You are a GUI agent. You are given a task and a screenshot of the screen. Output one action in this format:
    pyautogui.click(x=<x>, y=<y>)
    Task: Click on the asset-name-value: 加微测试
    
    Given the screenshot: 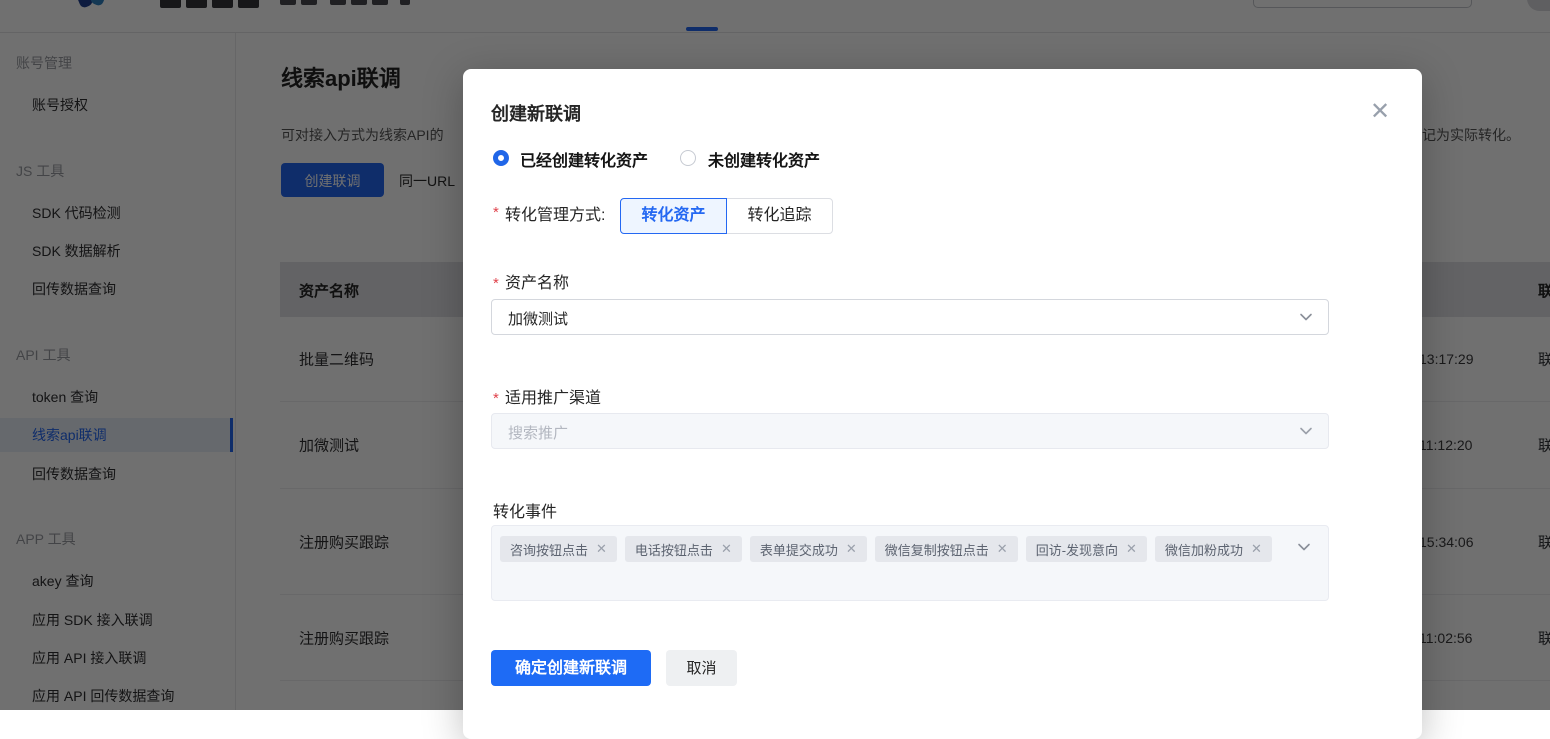 What is the action you would take?
    pyautogui.click(x=538, y=319)
    